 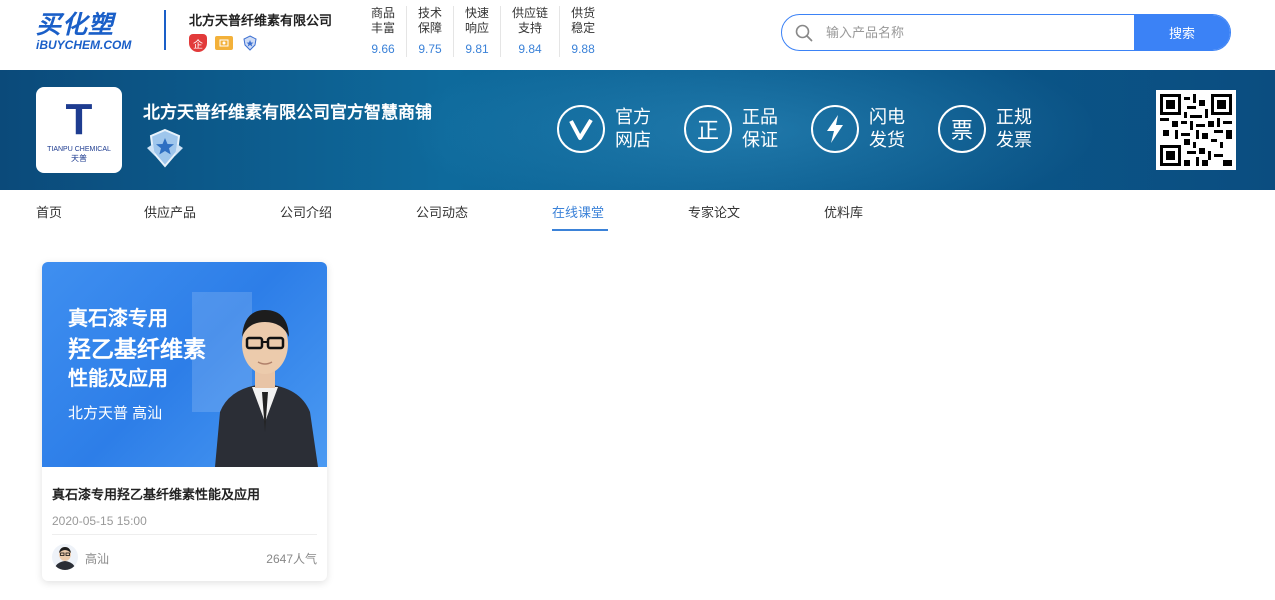 What do you see at coordinates (887, 140) in the screenshot?
I see `feature-label: 发货` at bounding box center [887, 140].